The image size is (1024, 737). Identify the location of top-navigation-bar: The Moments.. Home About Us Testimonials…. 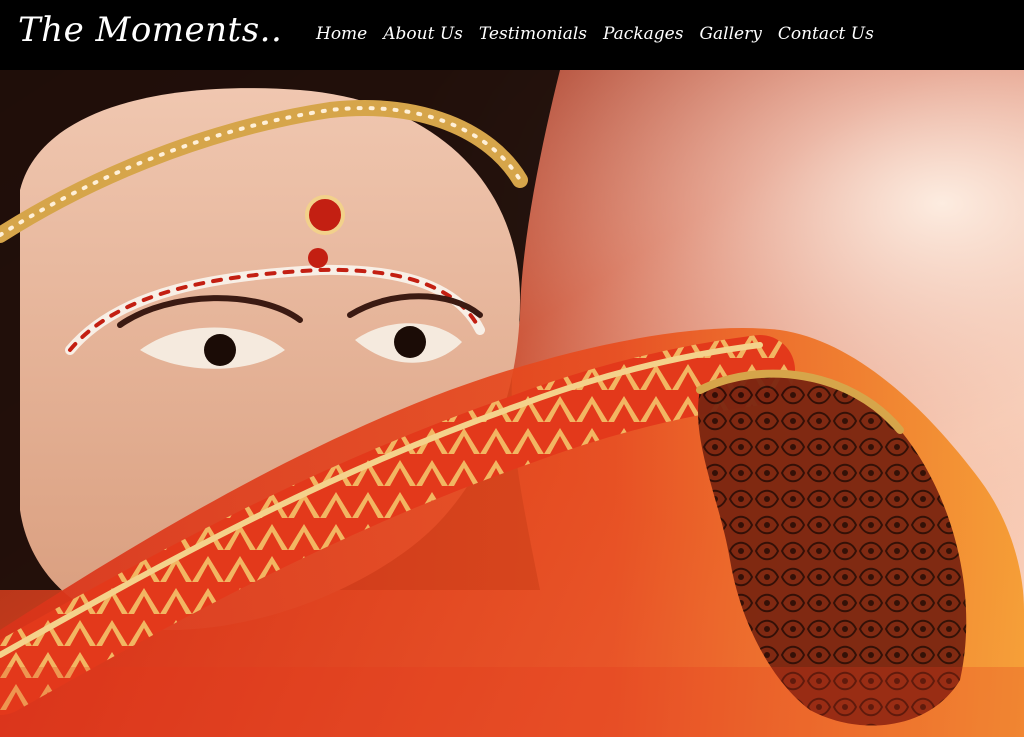
(512, 35).